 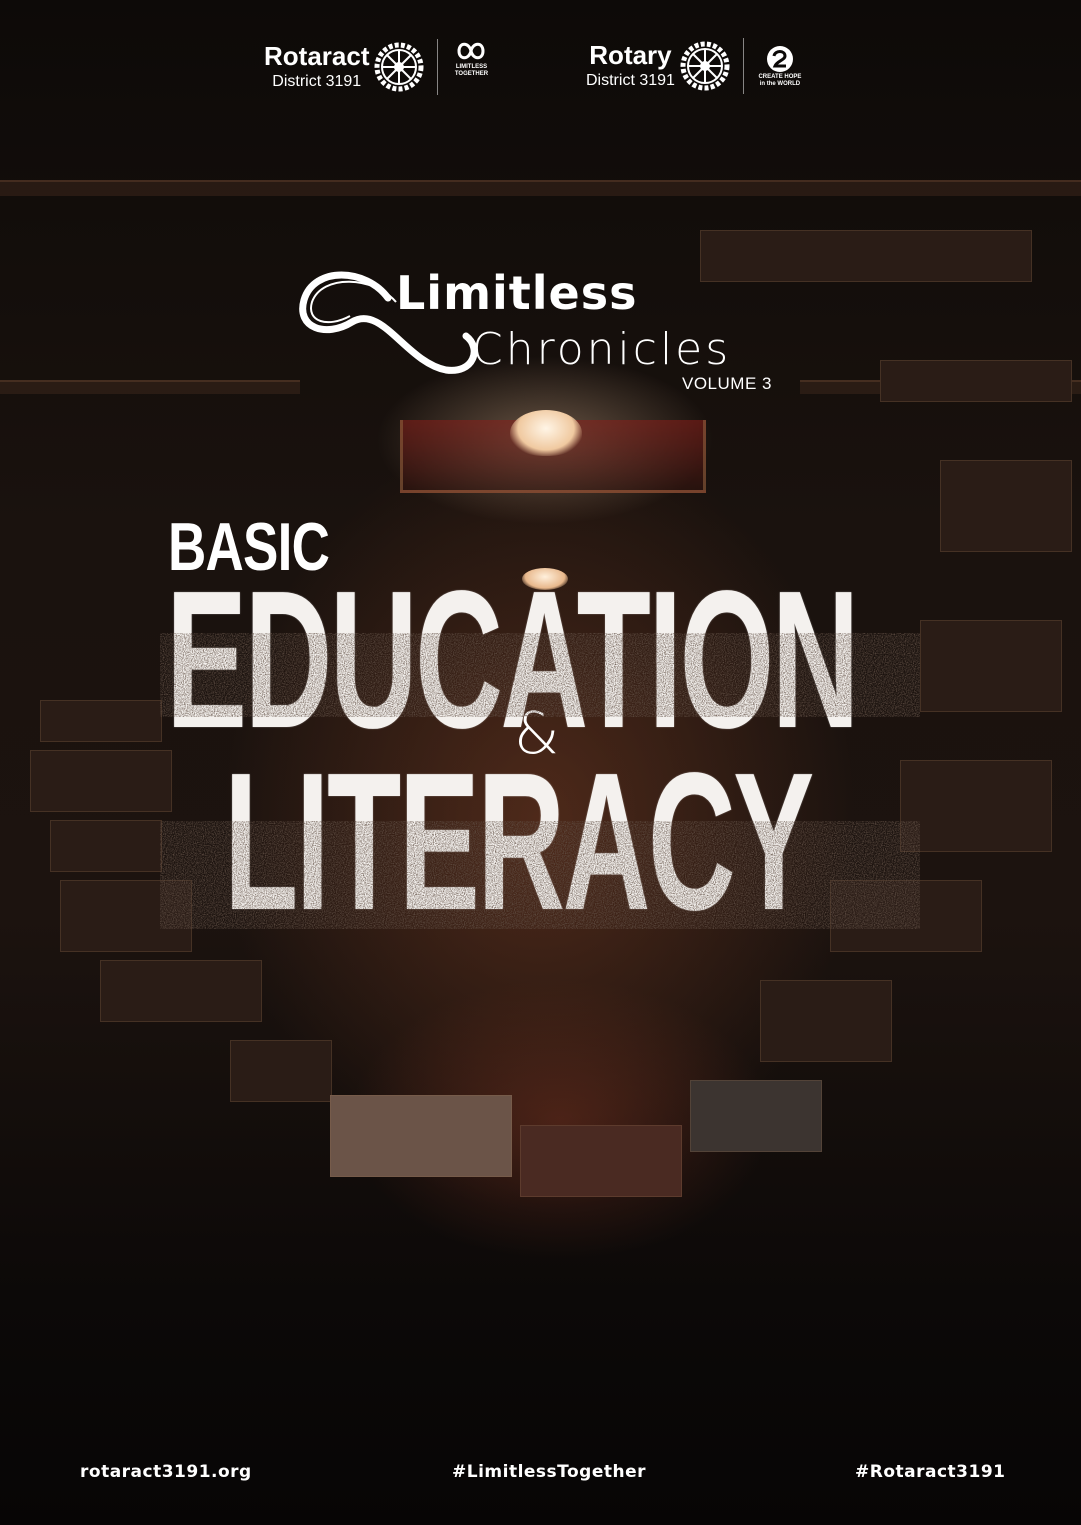 I want to click on volume-label: VOLUME 3, so click(x=727, y=383).